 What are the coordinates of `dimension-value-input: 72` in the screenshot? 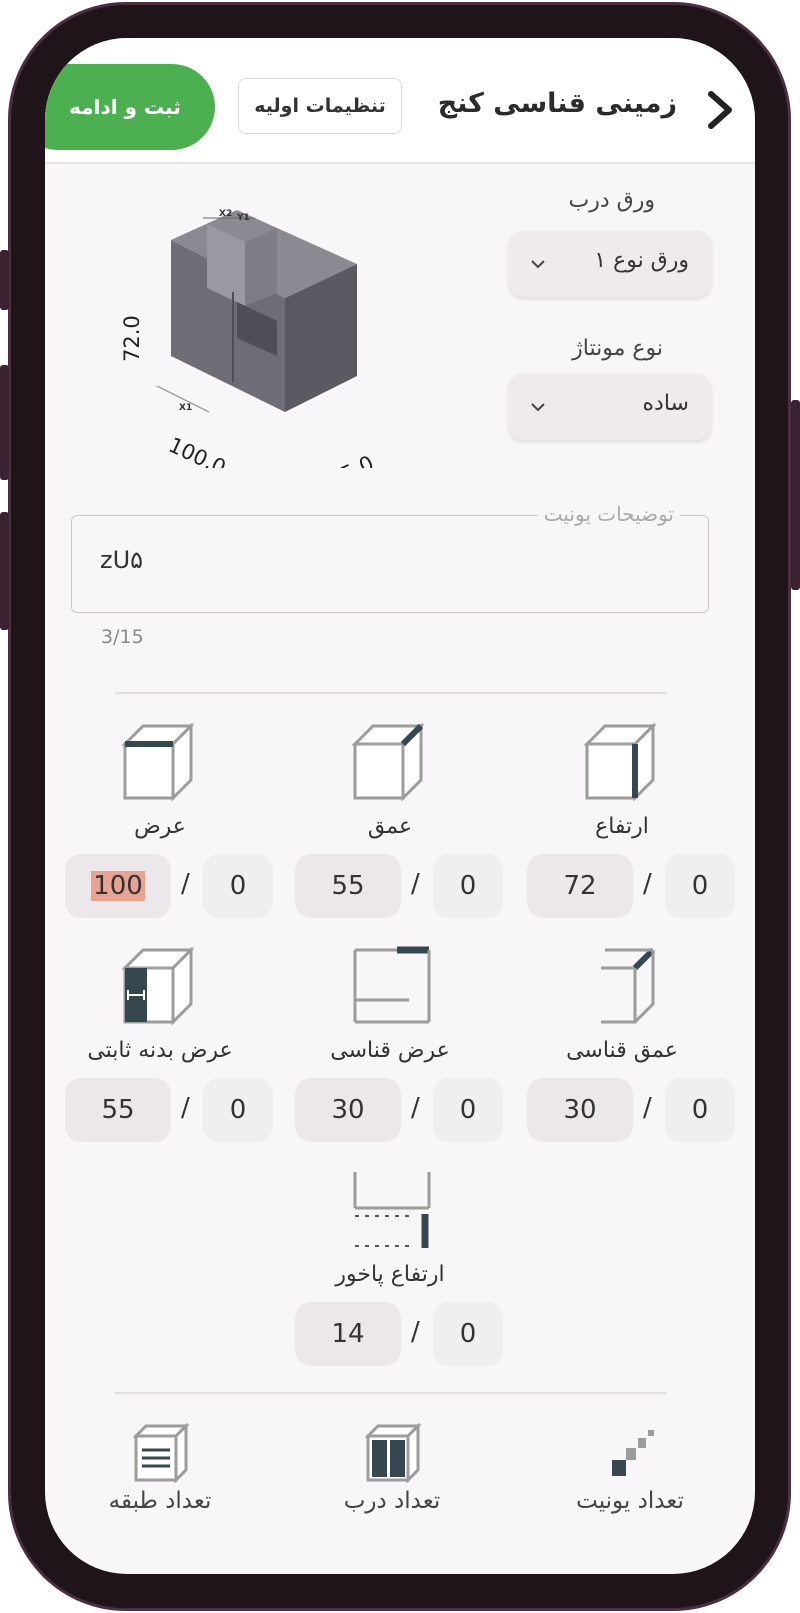 It's located at (580, 886).